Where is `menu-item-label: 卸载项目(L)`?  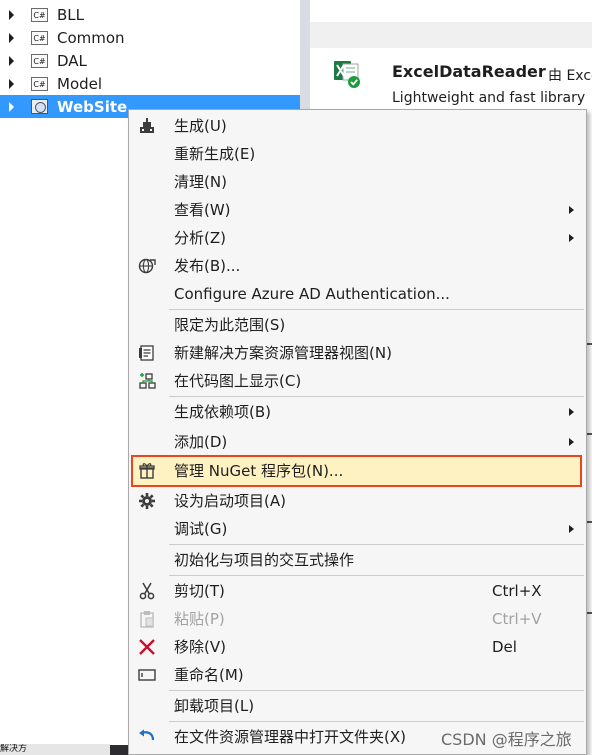
menu-item-label: 卸载项目(L) is located at coordinates (214, 706).